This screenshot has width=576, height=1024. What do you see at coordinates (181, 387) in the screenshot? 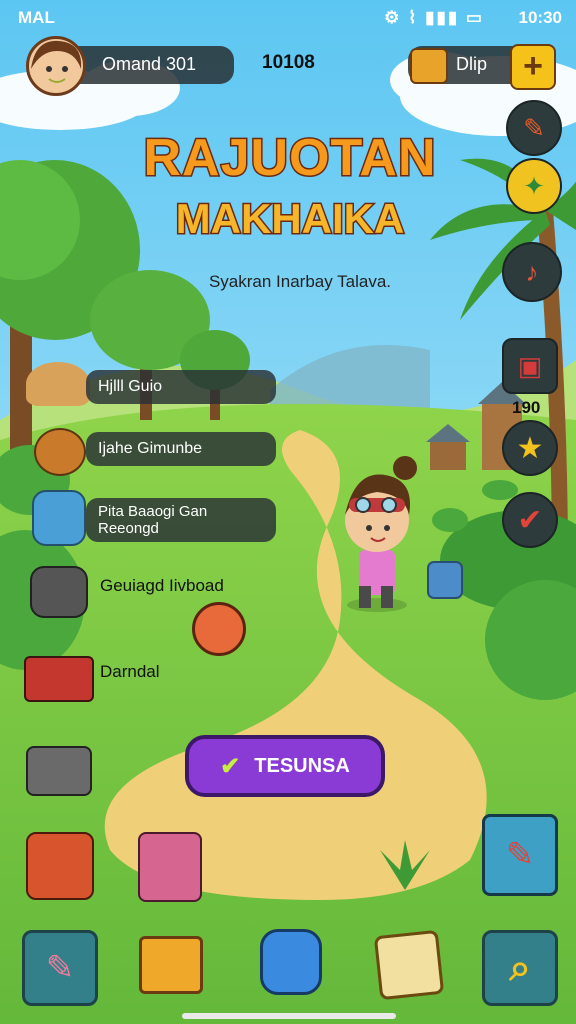
I see `menu-item-label: Hjlll Guio` at bounding box center [181, 387].